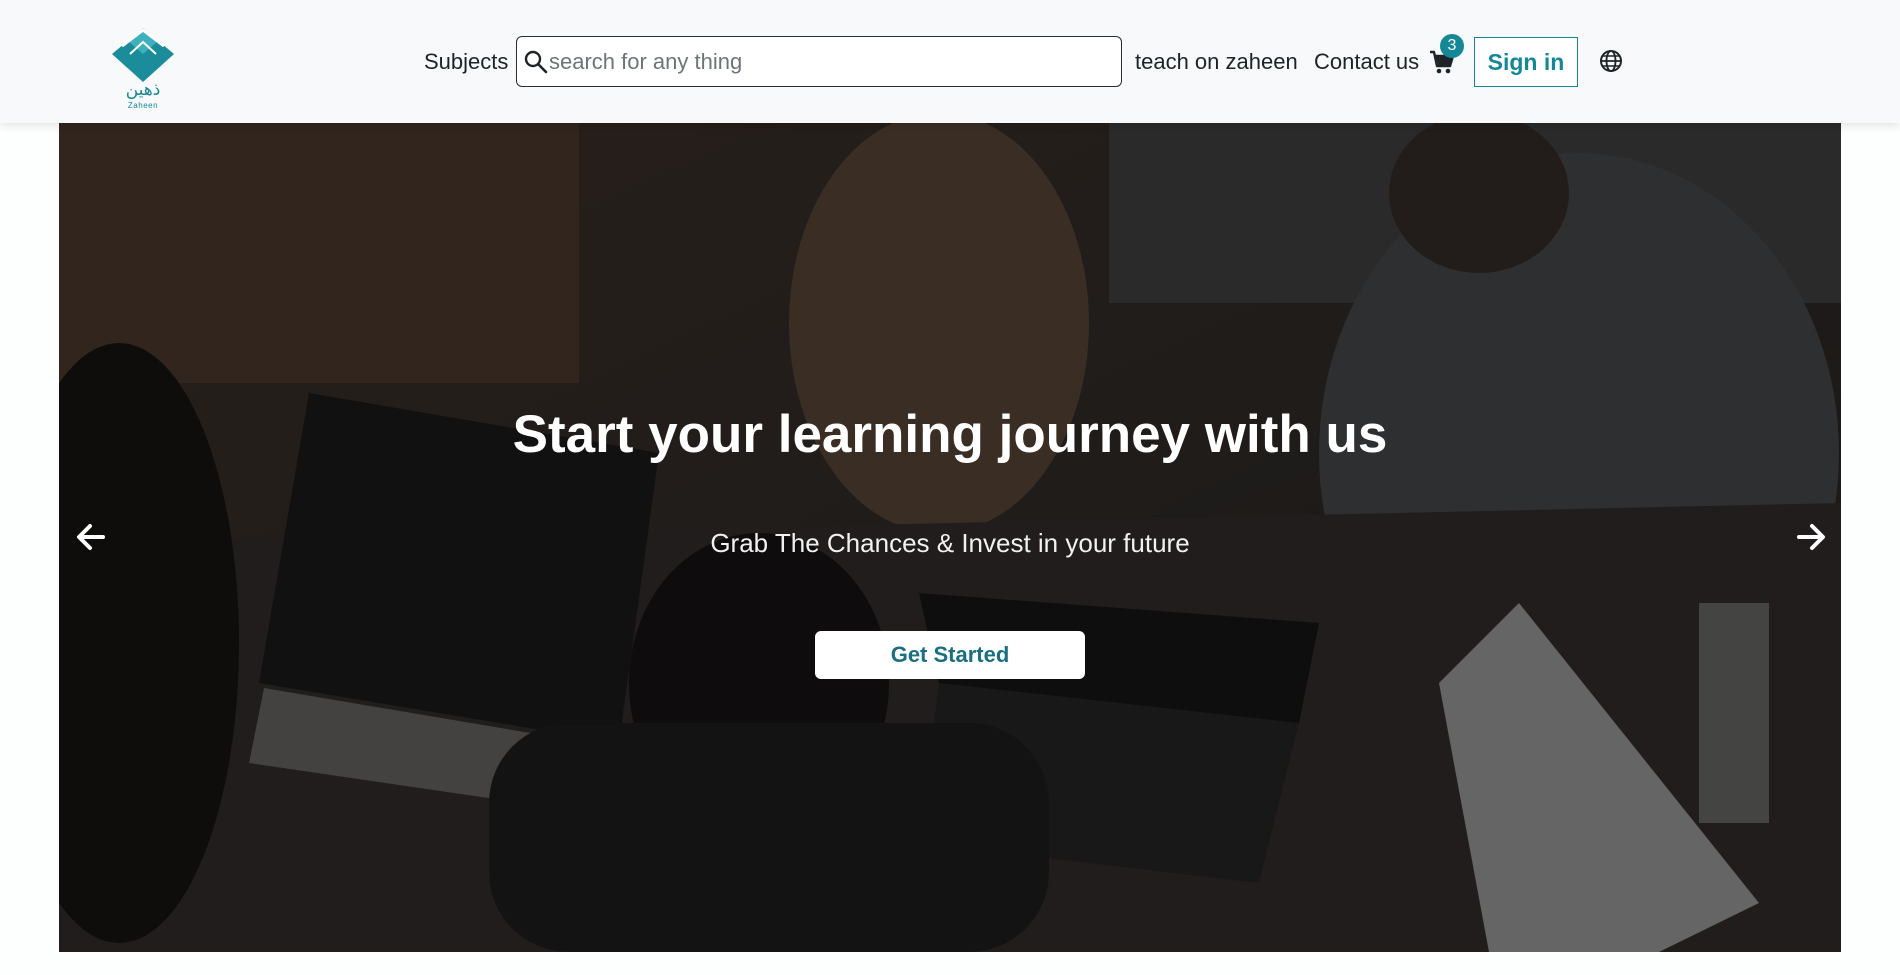 The image size is (1900, 975). Describe the element at coordinates (1216, 62) in the screenshot. I see `nav-teach-link: teach on zaheen` at that location.